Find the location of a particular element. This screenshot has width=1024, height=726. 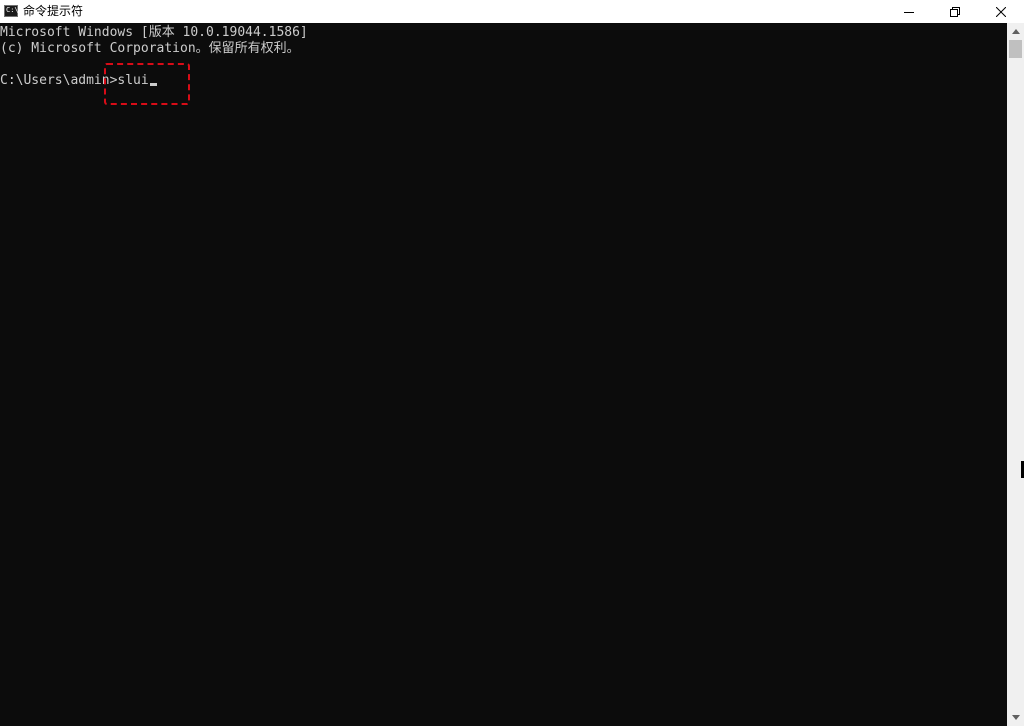

restore-button is located at coordinates (955, 11).